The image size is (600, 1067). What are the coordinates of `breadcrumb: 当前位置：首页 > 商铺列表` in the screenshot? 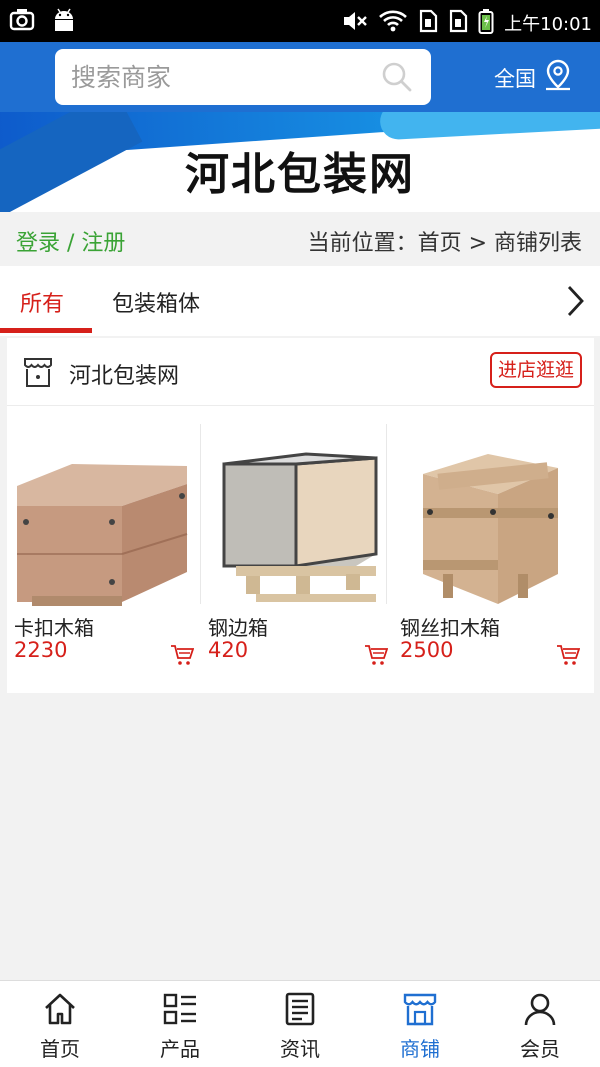 It's located at (444, 243).